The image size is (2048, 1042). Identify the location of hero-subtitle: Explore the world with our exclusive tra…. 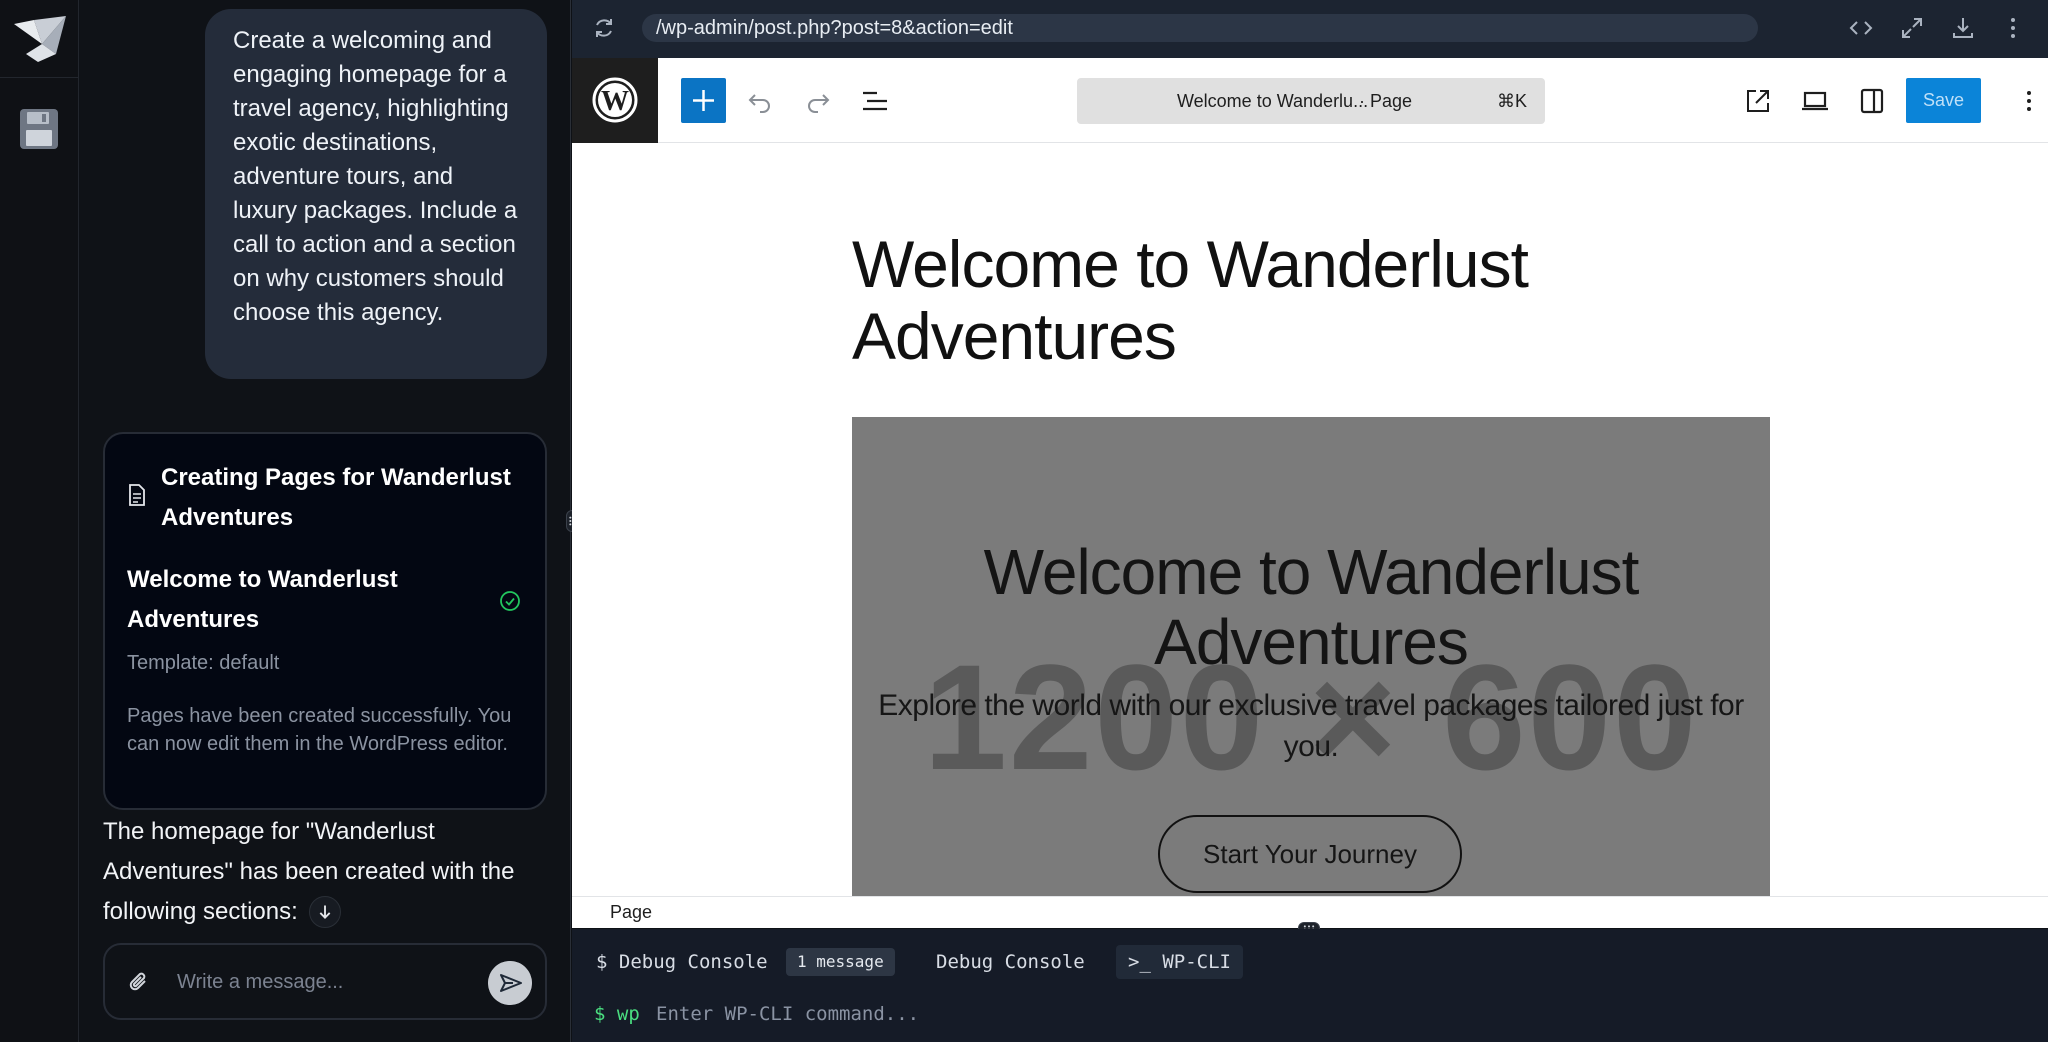
(1311, 726).